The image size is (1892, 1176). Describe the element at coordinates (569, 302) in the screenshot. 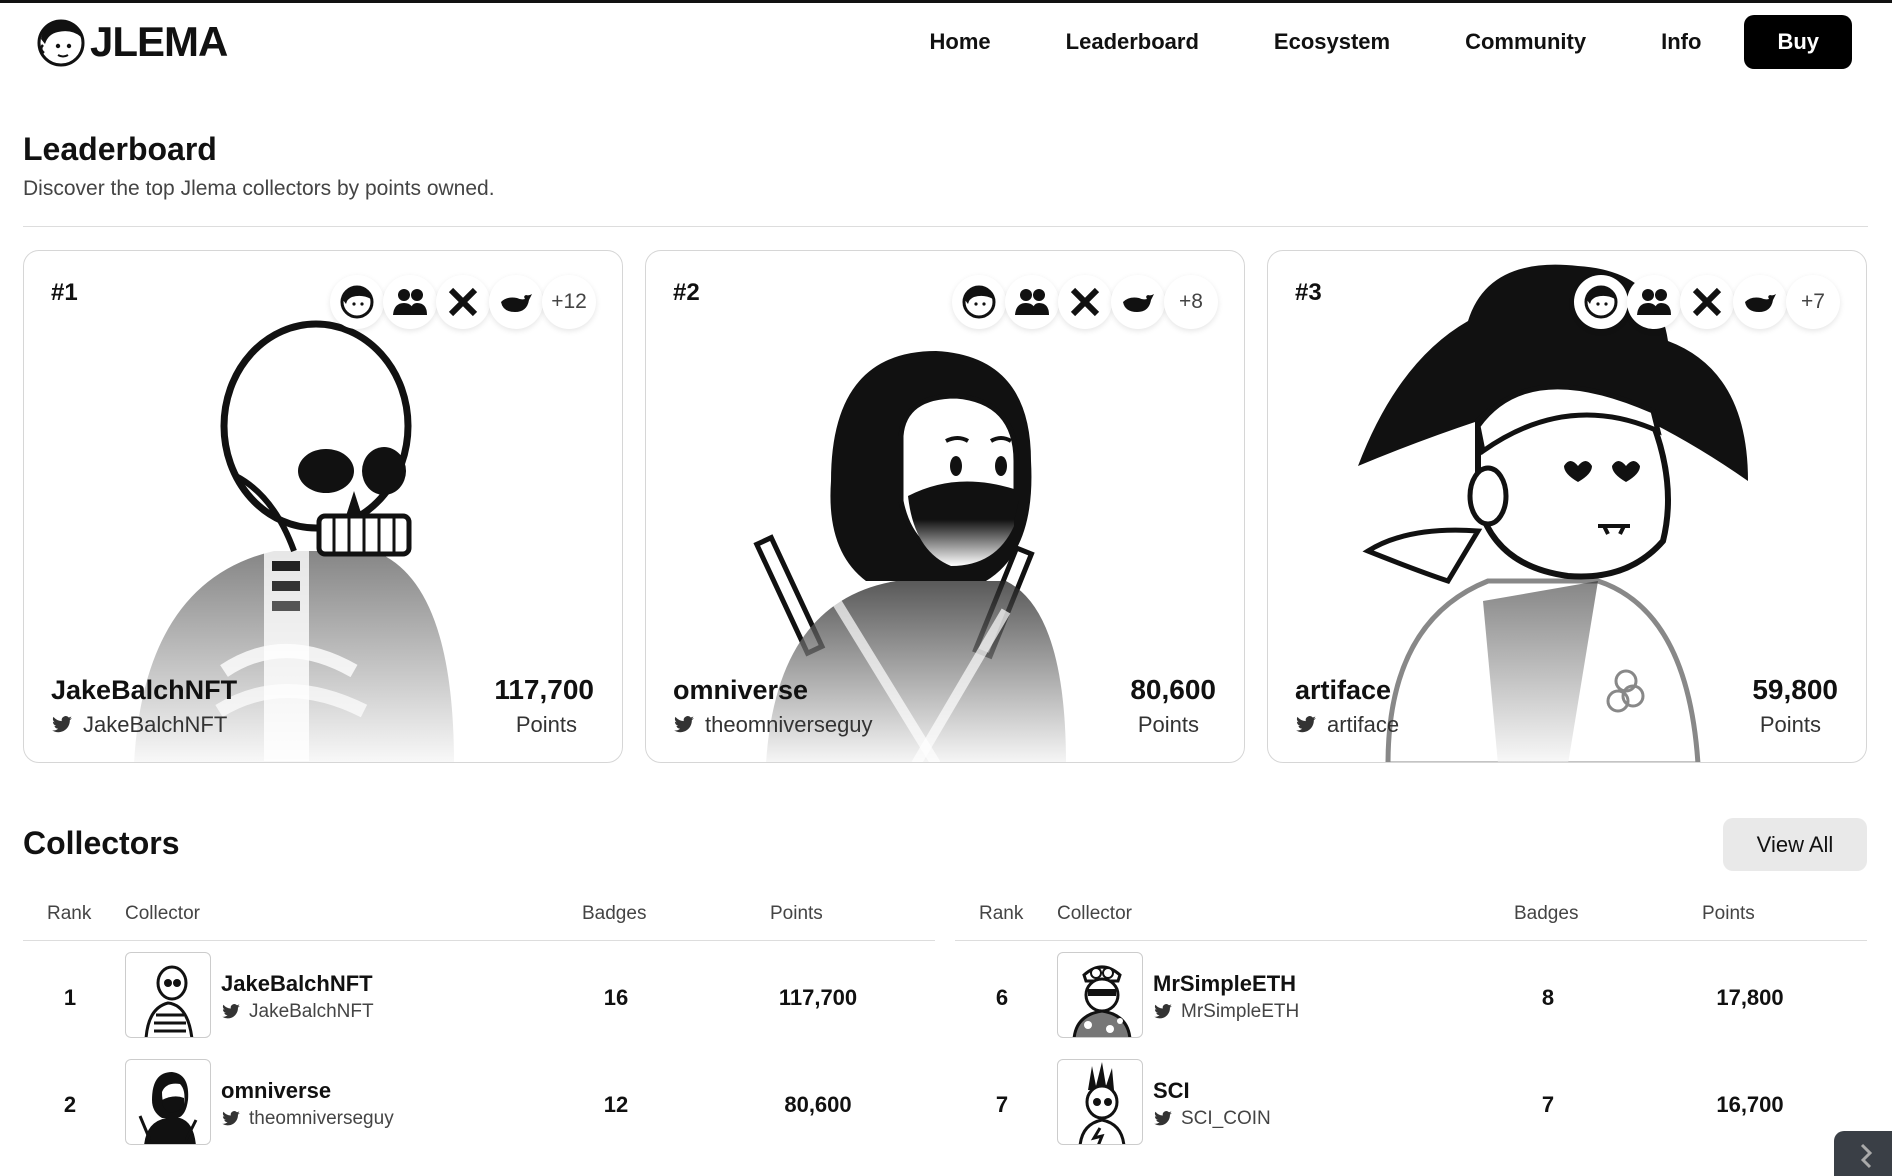

I see `more-badges-count: +12` at that location.